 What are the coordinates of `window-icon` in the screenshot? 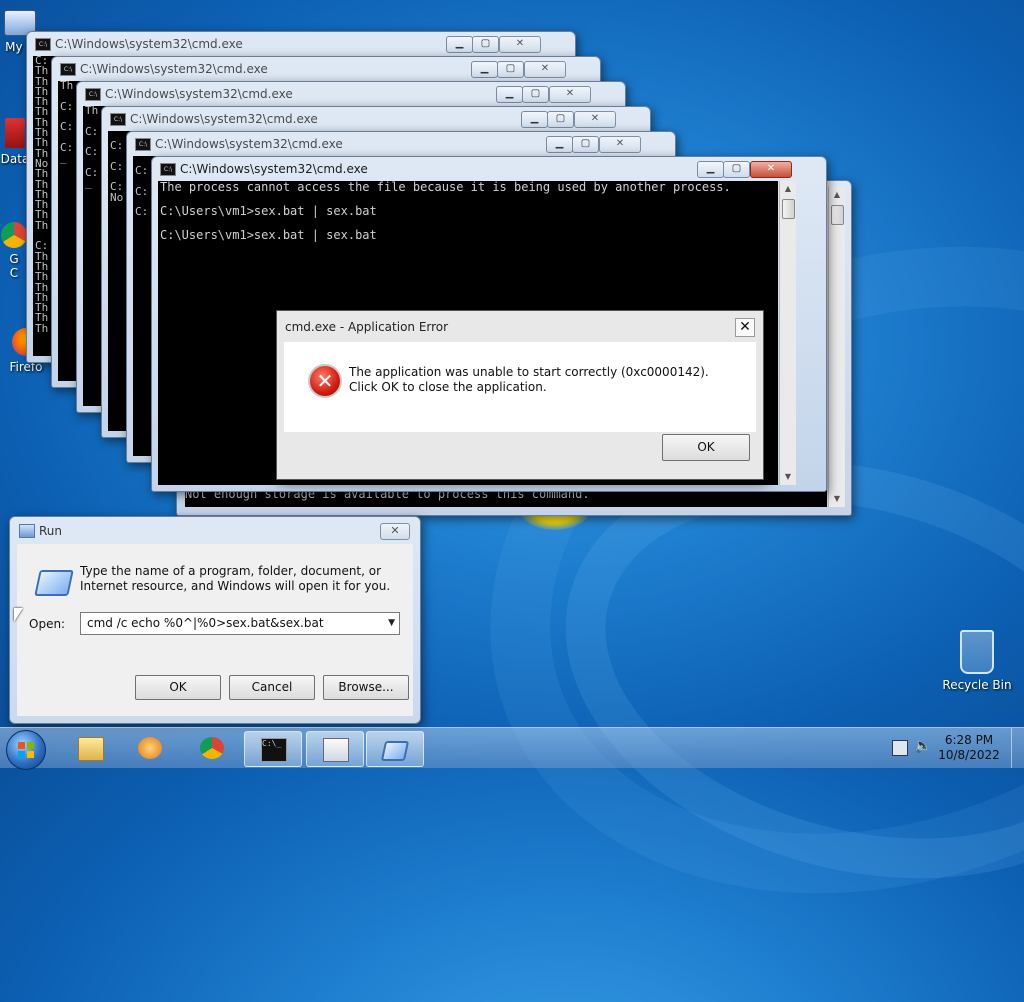 It's located at (336, 750).